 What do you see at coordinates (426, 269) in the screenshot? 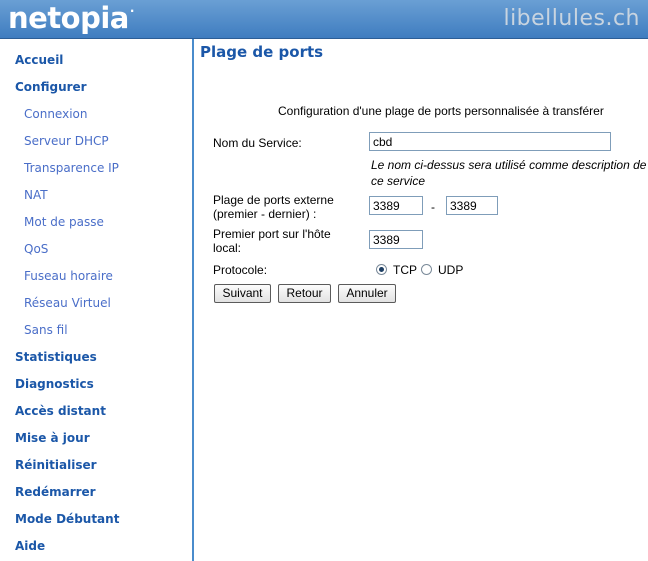
I see `protocol-udp-radio` at bounding box center [426, 269].